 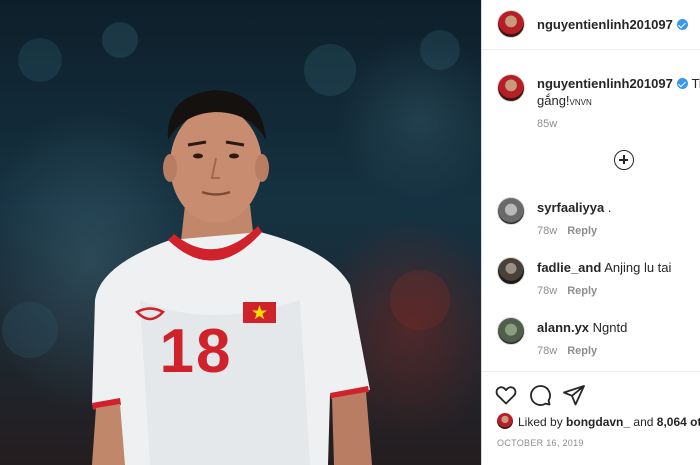 I want to click on comment-text: Anjing lu tai, so click(x=638, y=267).